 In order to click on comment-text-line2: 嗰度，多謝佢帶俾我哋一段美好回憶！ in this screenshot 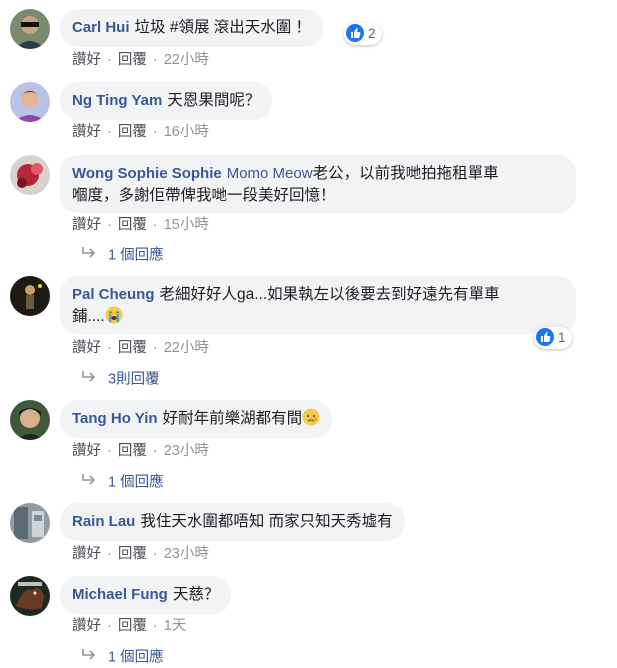, I will do `click(204, 195)`.